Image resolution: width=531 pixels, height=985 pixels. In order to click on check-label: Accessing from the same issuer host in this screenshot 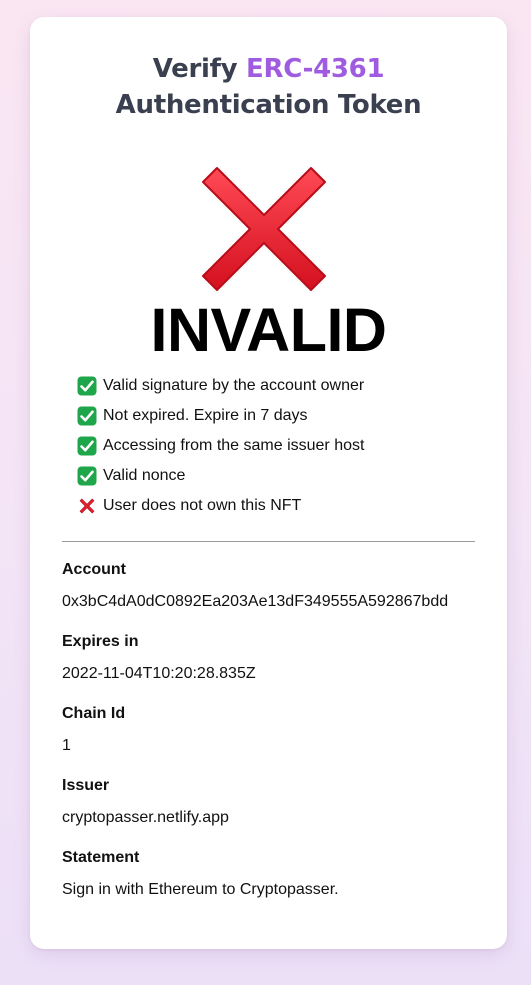, I will do `click(234, 445)`.